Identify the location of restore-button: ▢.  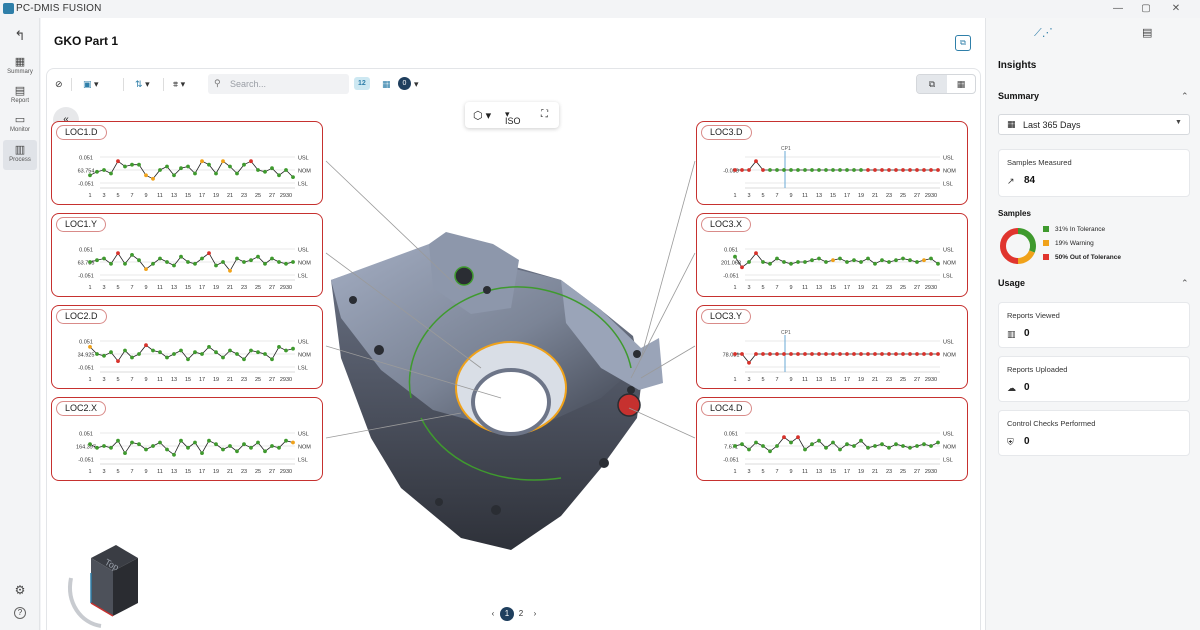
(1146, 9).